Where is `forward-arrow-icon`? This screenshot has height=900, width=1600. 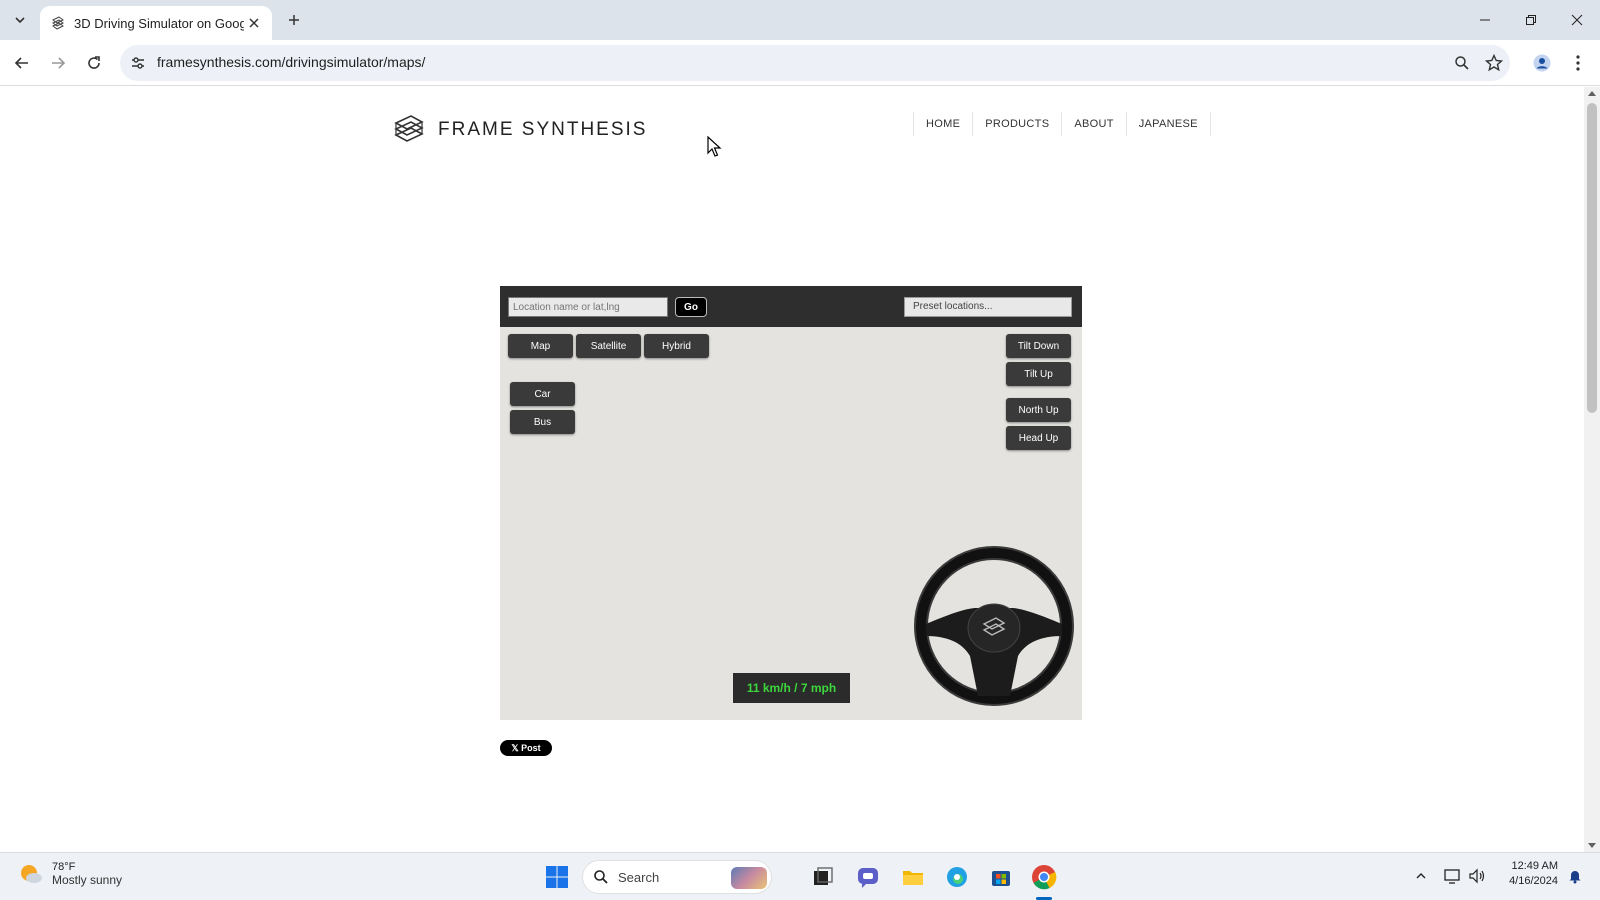 forward-arrow-icon is located at coordinates (58, 63).